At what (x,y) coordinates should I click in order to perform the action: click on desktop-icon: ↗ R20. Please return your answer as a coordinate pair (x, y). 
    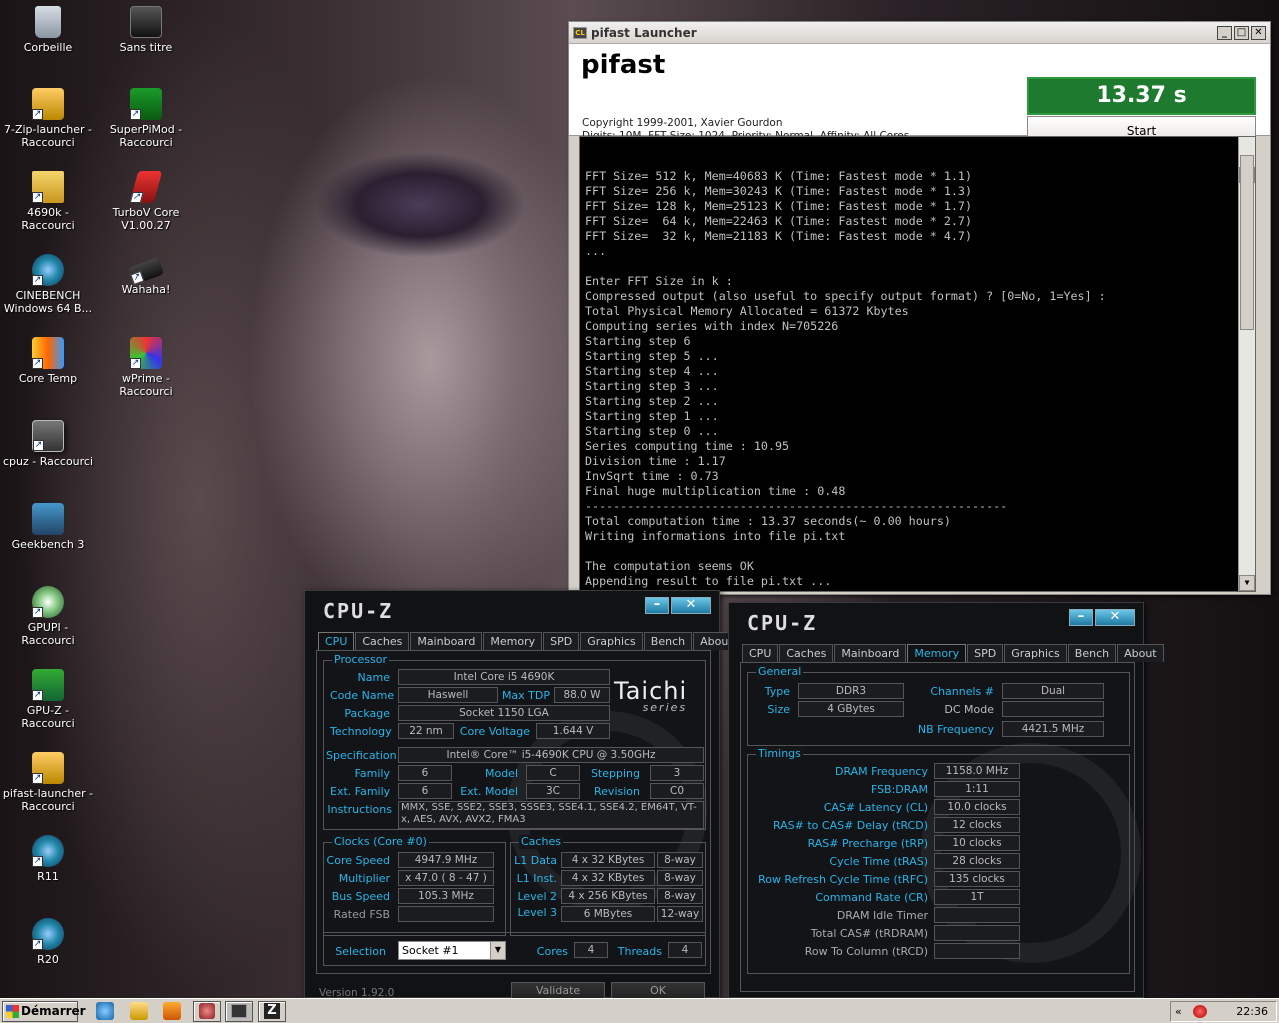
    Looking at the image, I should click on (48, 942).